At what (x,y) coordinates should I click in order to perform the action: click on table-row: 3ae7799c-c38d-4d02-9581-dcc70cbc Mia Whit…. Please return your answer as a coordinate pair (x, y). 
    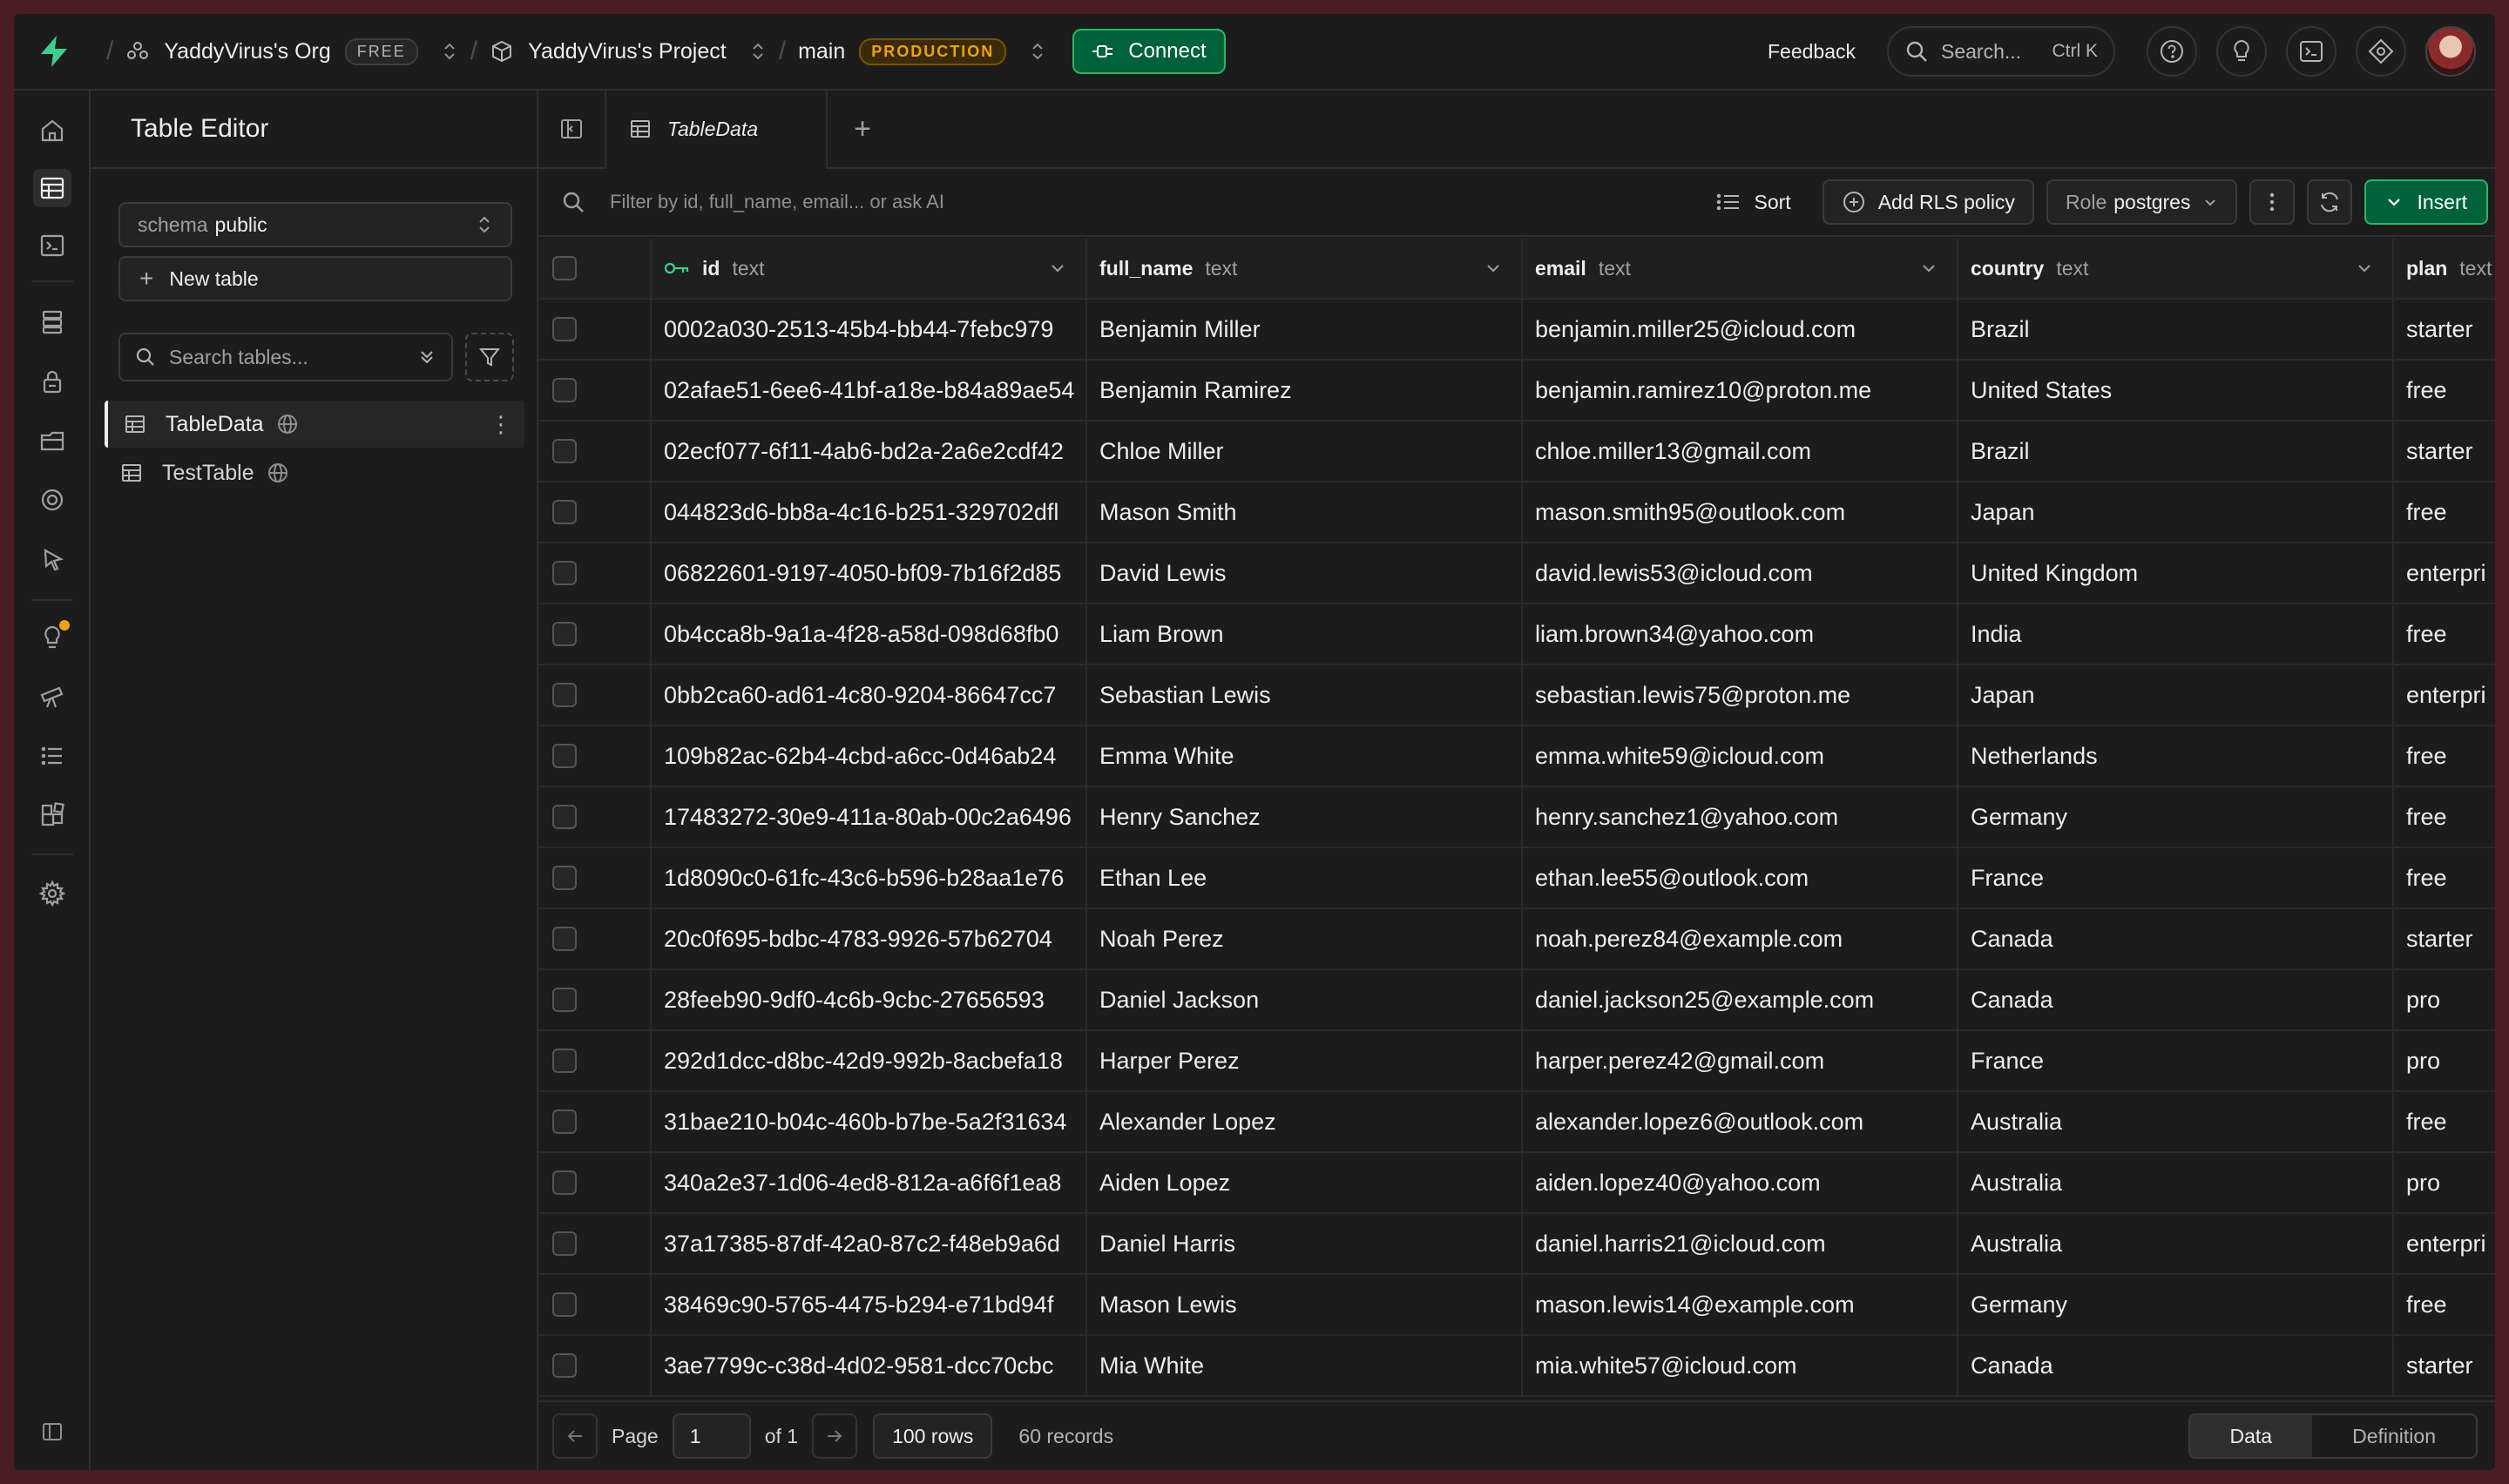
    Looking at the image, I should click on (1516, 1366).